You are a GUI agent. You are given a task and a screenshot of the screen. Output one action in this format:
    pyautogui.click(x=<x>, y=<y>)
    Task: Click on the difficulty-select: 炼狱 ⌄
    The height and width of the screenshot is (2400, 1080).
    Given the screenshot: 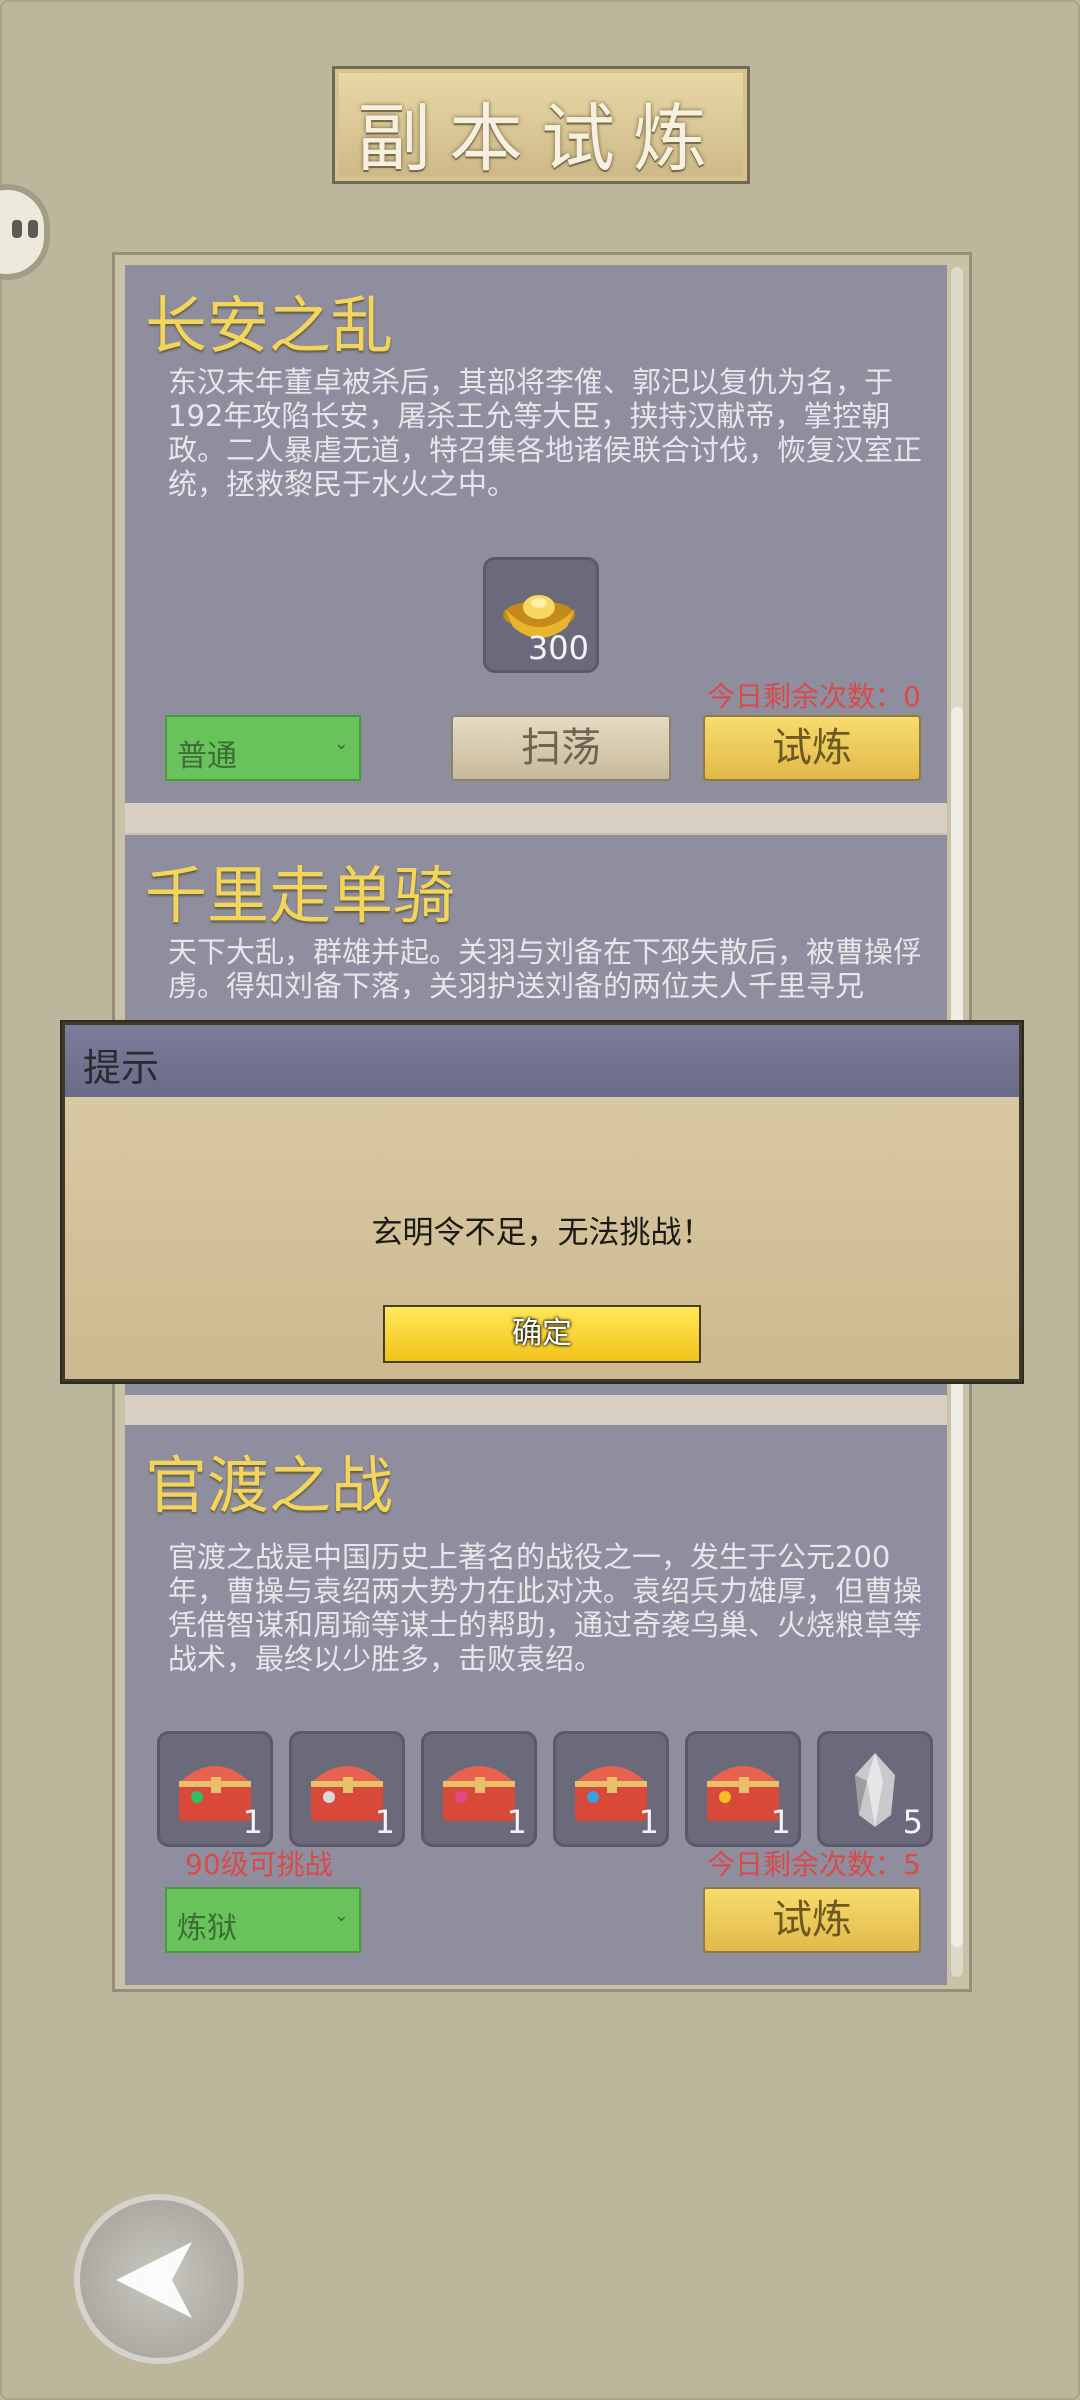 What is the action you would take?
    pyautogui.click(x=263, y=1920)
    